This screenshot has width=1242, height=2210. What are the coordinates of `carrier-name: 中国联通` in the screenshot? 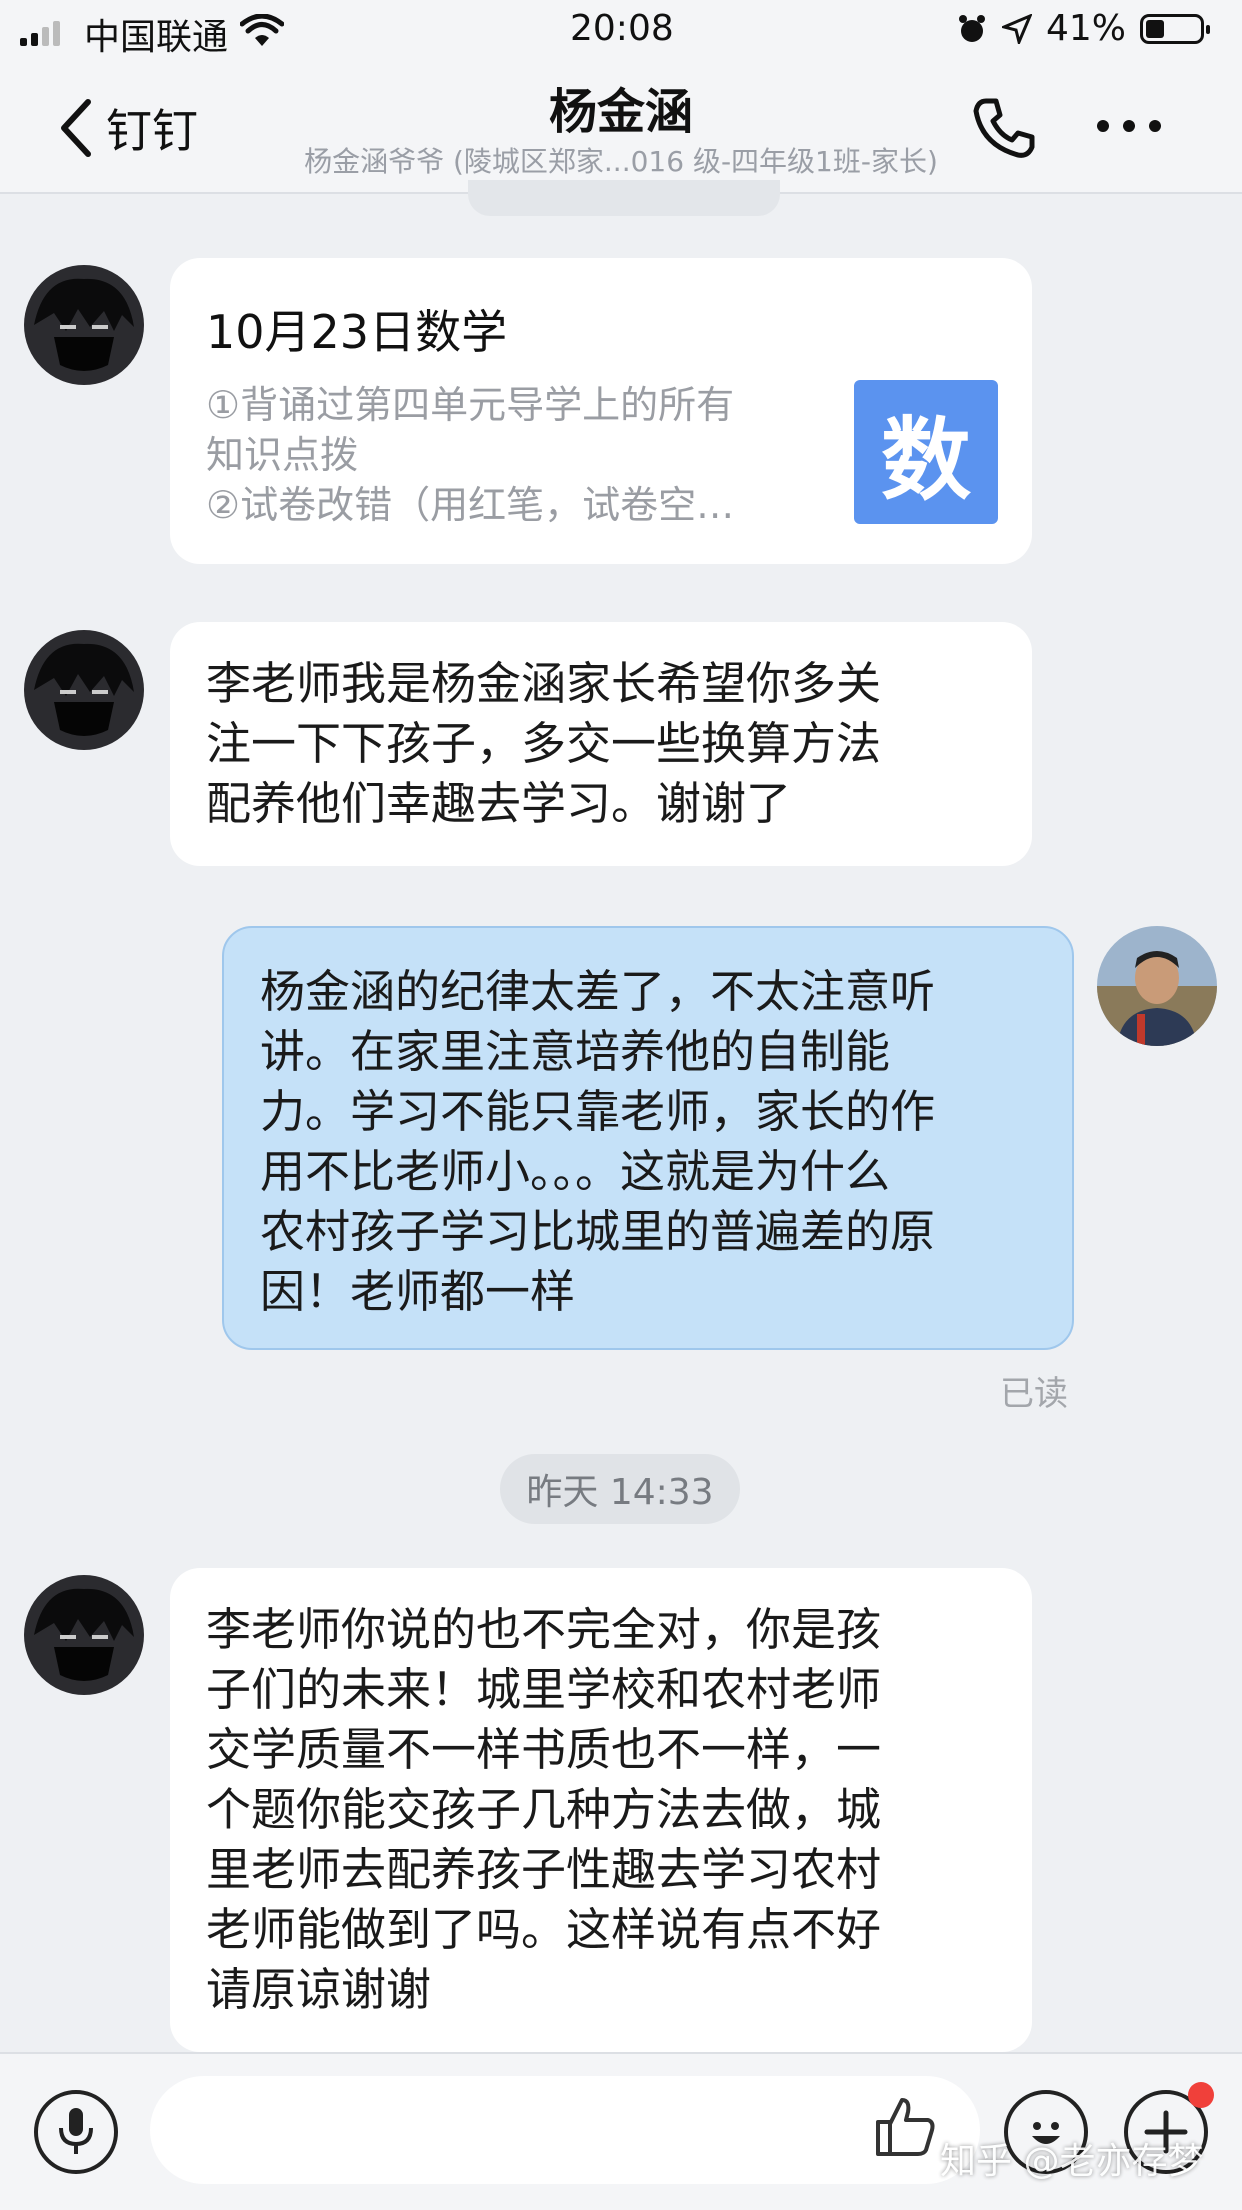 It's located at (156, 37).